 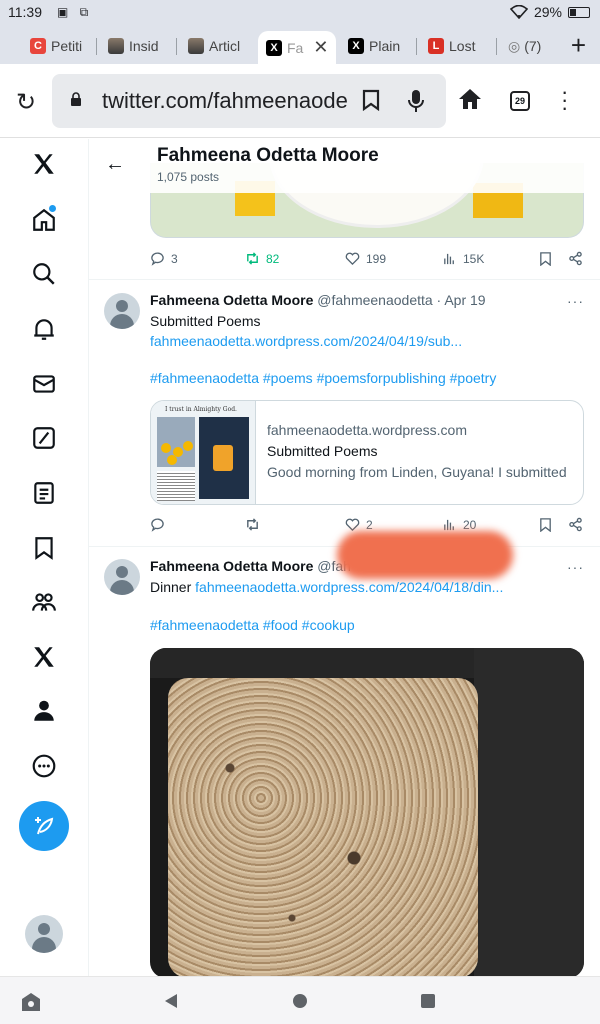 What do you see at coordinates (425, 555) in the screenshot?
I see `redaction-mark` at bounding box center [425, 555].